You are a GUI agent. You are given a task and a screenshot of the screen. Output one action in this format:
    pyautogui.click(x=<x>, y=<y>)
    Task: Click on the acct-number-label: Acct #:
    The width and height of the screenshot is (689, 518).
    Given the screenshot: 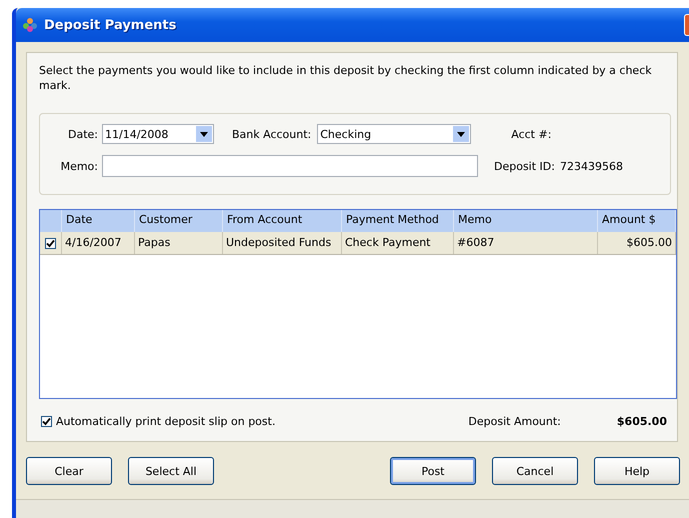 What is the action you would take?
    pyautogui.click(x=531, y=134)
    